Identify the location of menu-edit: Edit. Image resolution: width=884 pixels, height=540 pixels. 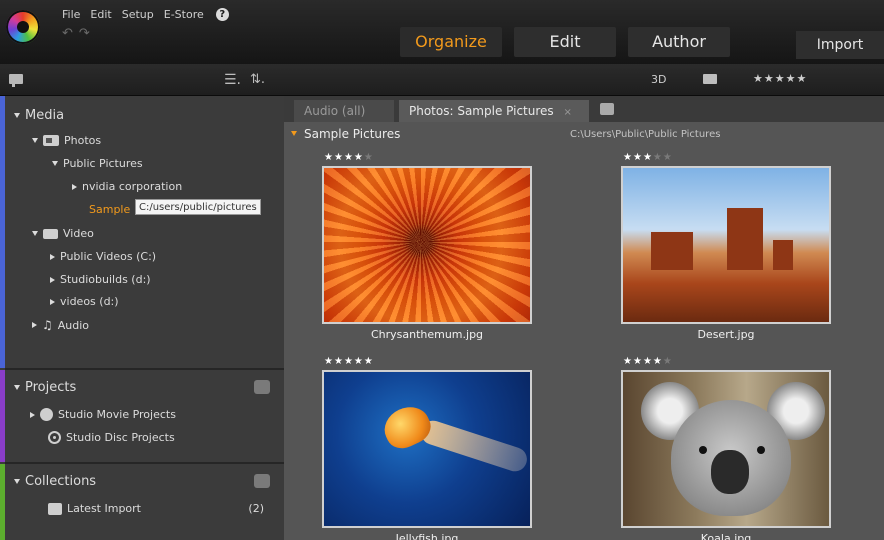
(100, 14).